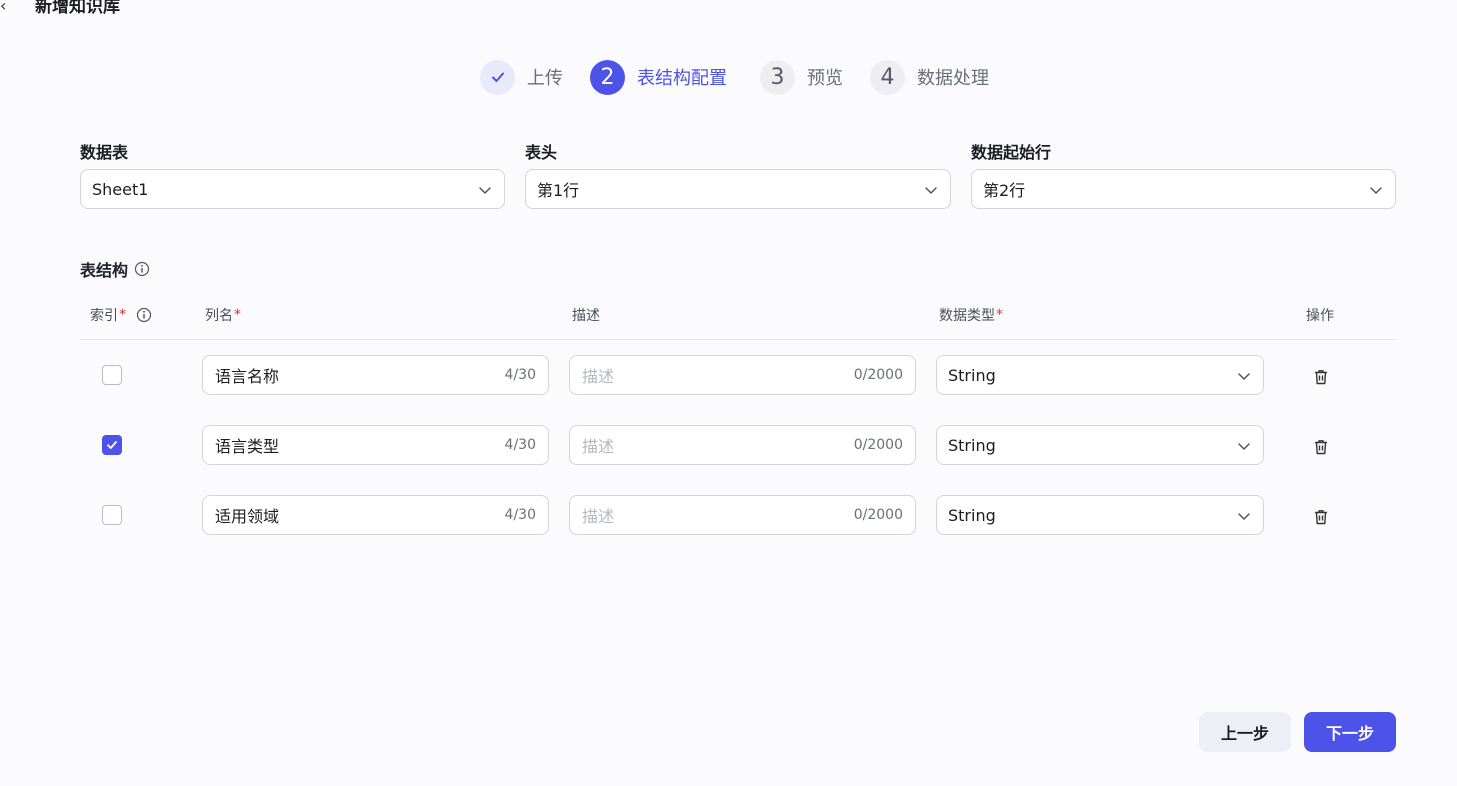  Describe the element at coordinates (375, 515) in the screenshot. I see `column-name-input: 适用领域 4/30` at that location.